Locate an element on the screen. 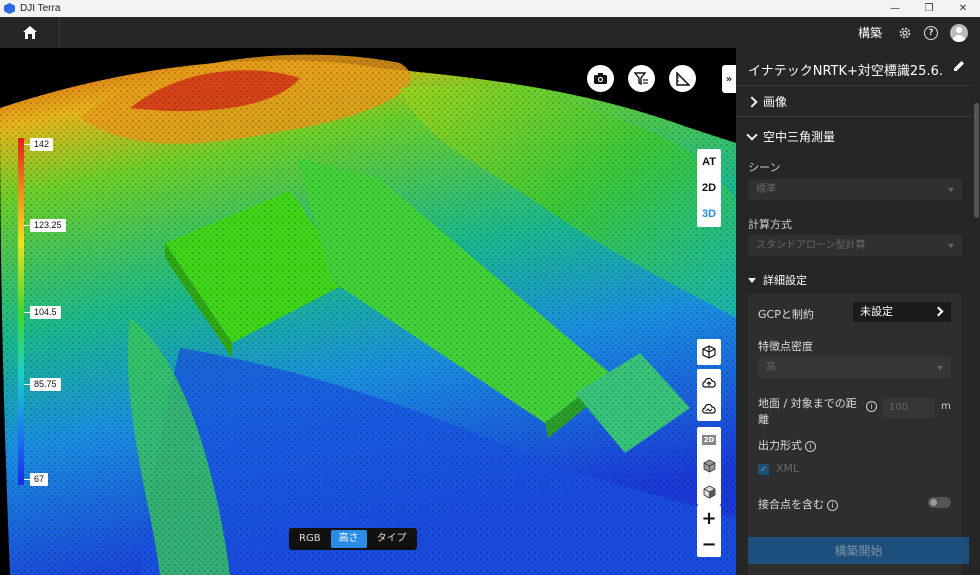 The image size is (980, 575). color-mode-height: 高さ is located at coordinates (348, 539).